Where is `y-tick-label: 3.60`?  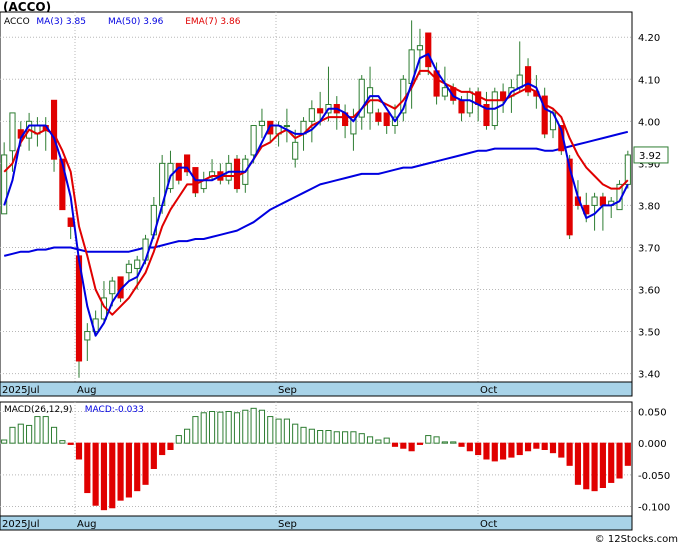 y-tick-label: 3.60 is located at coordinates (649, 291).